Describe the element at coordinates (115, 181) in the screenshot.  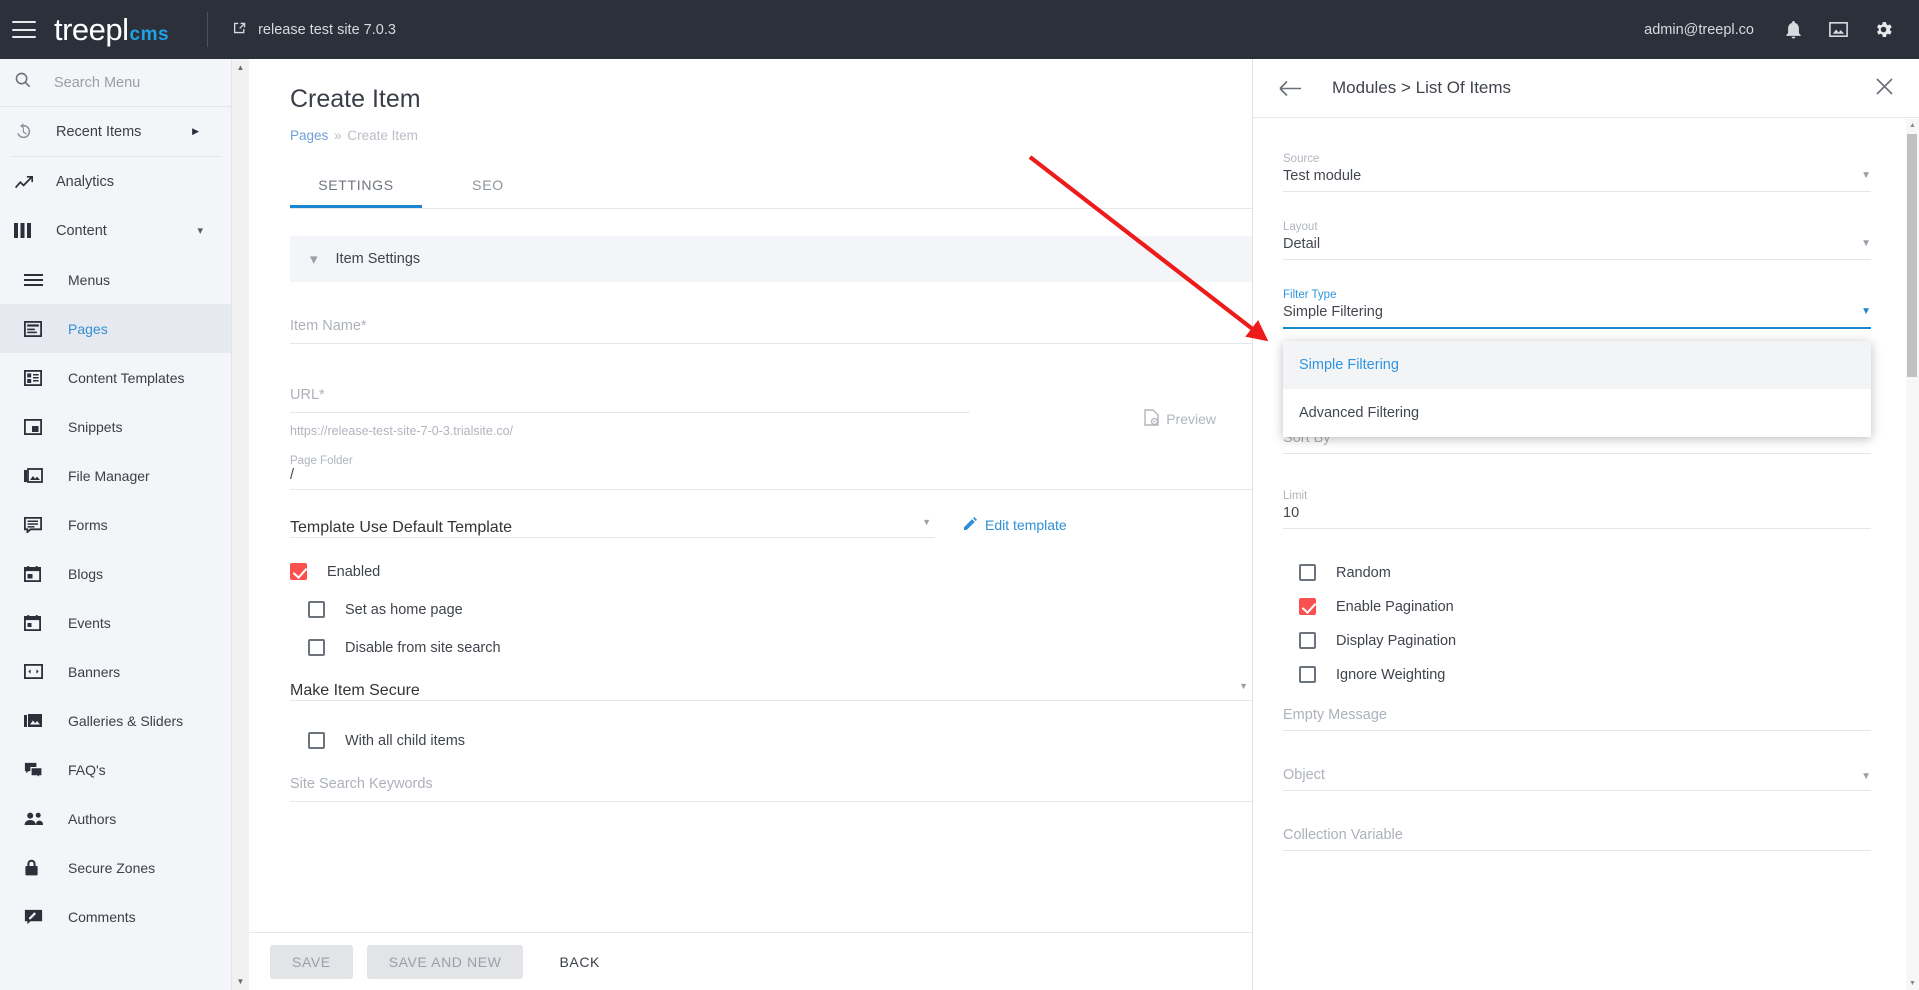
I see `sidebar-item-analytics: Analytics` at that location.